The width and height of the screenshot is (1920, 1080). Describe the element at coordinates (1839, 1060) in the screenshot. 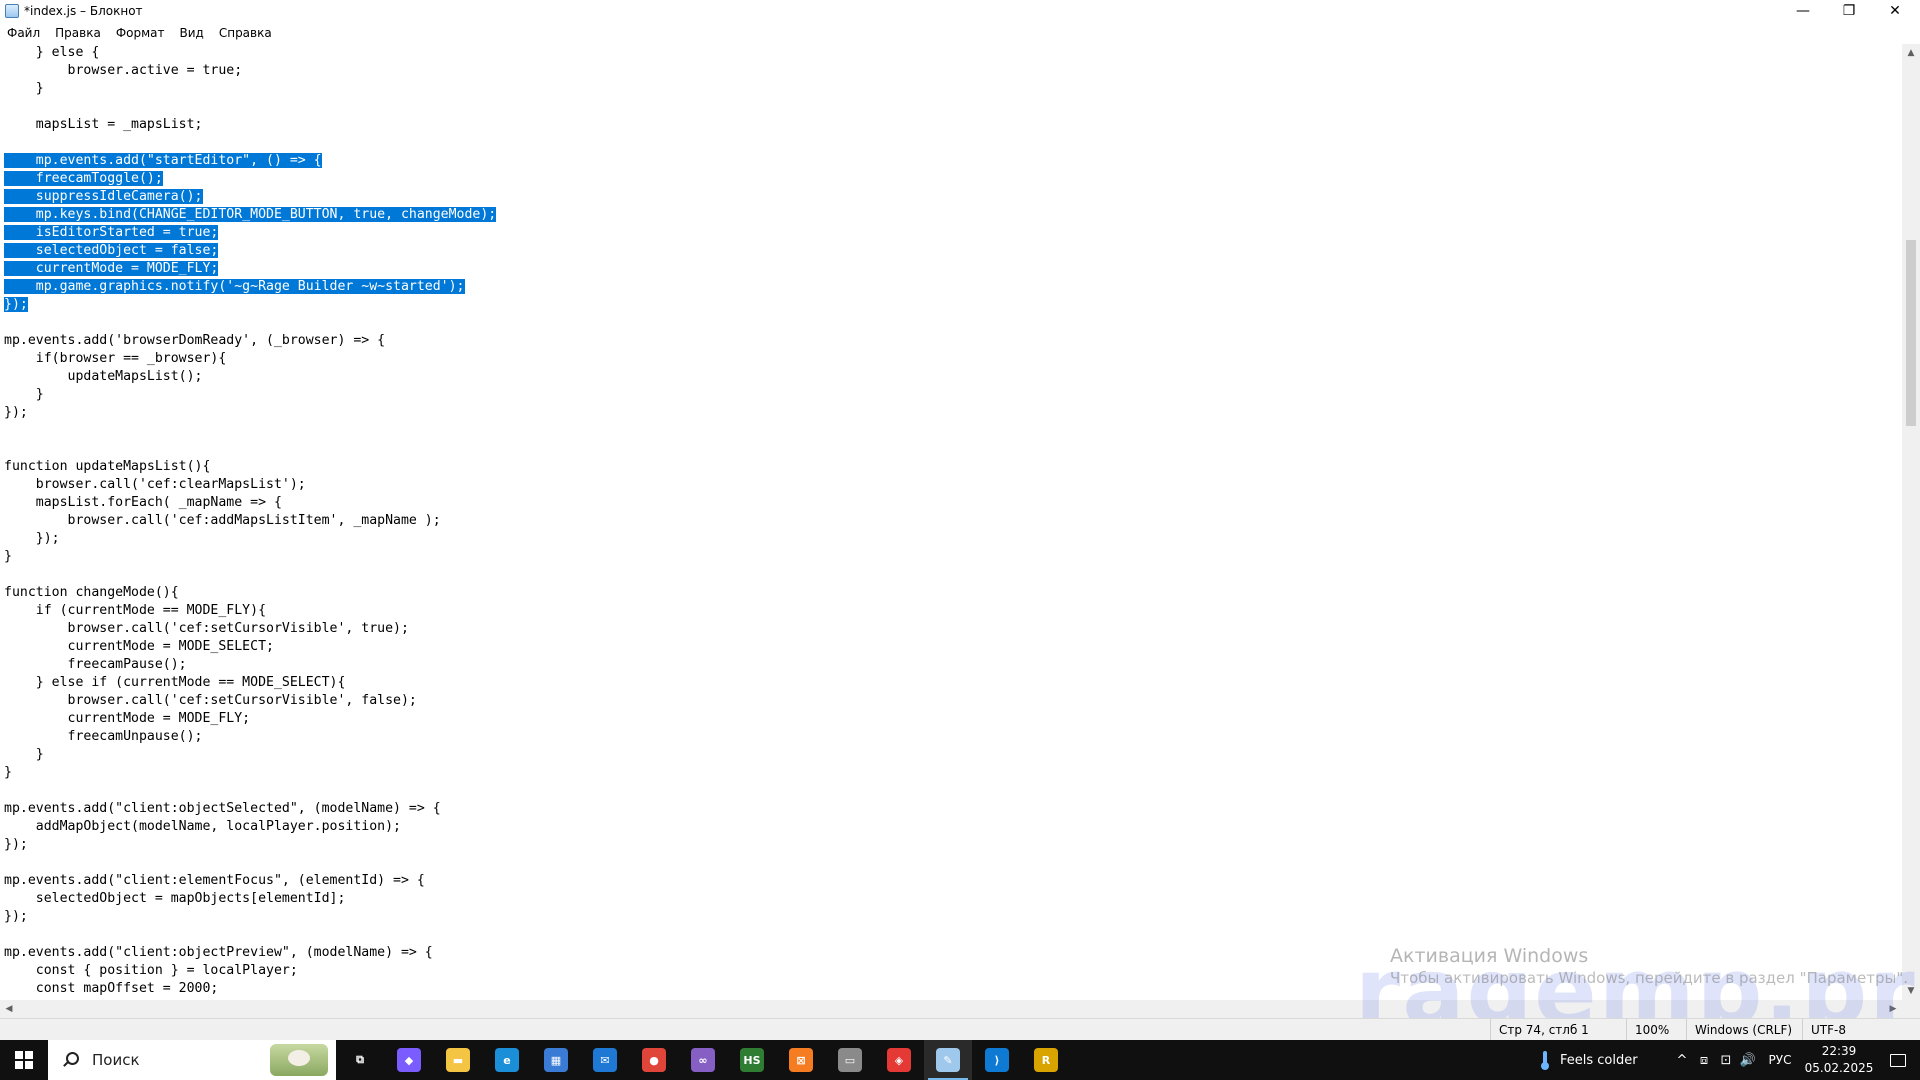

I see `clock: 22:39 05.02.2025` at that location.